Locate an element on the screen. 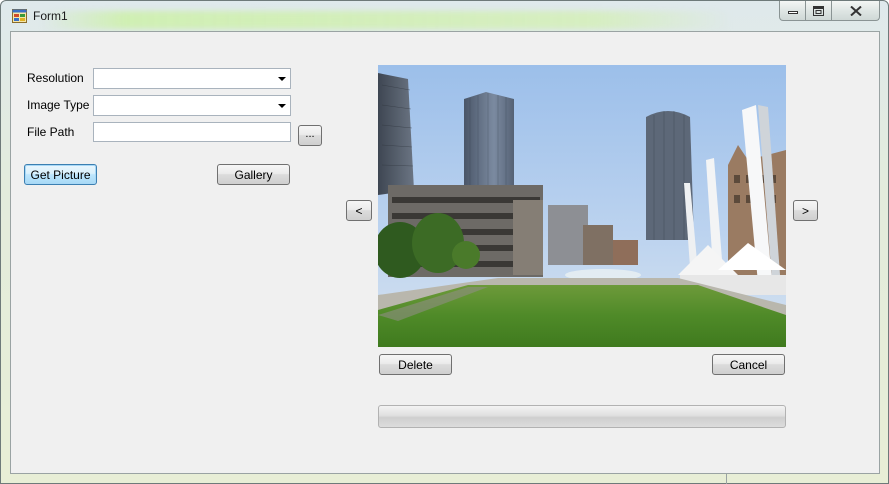 The image size is (889, 484). windows-form-icon is located at coordinates (19, 16).